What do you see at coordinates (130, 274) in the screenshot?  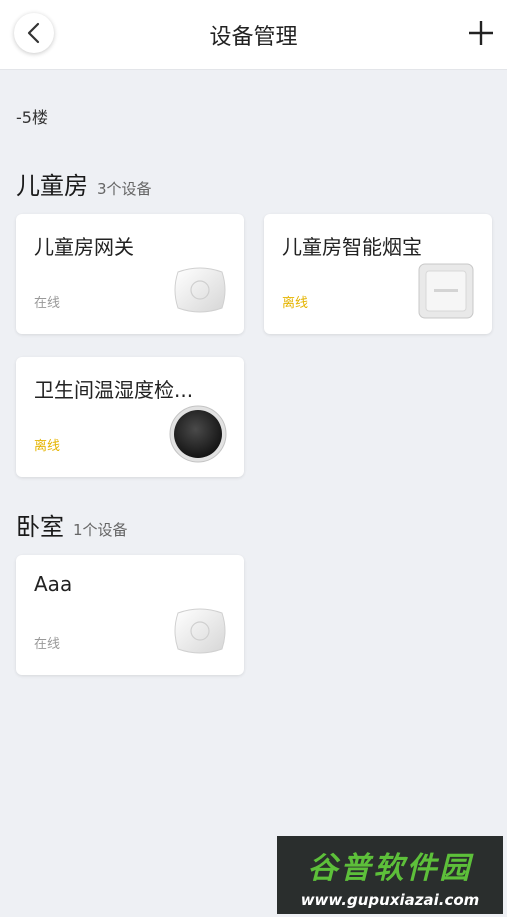 I see `device-card: 儿童房网关 在线` at bounding box center [130, 274].